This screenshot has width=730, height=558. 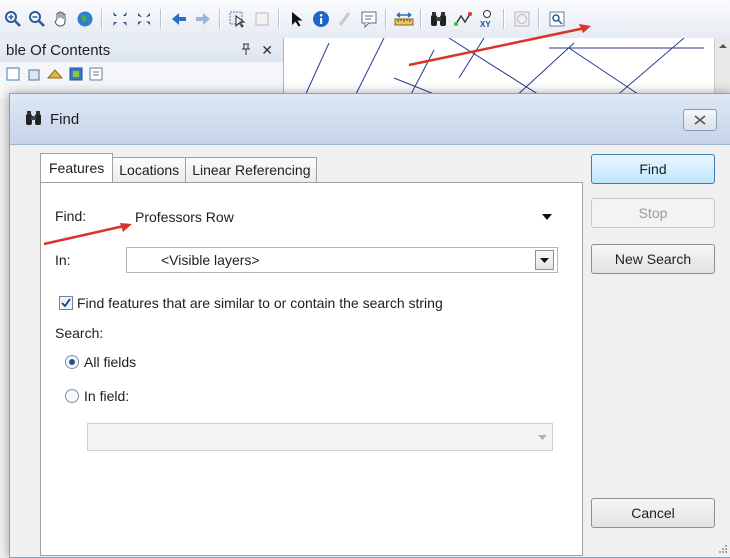 What do you see at coordinates (34, 119) in the screenshot?
I see `binoculars-icon` at bounding box center [34, 119].